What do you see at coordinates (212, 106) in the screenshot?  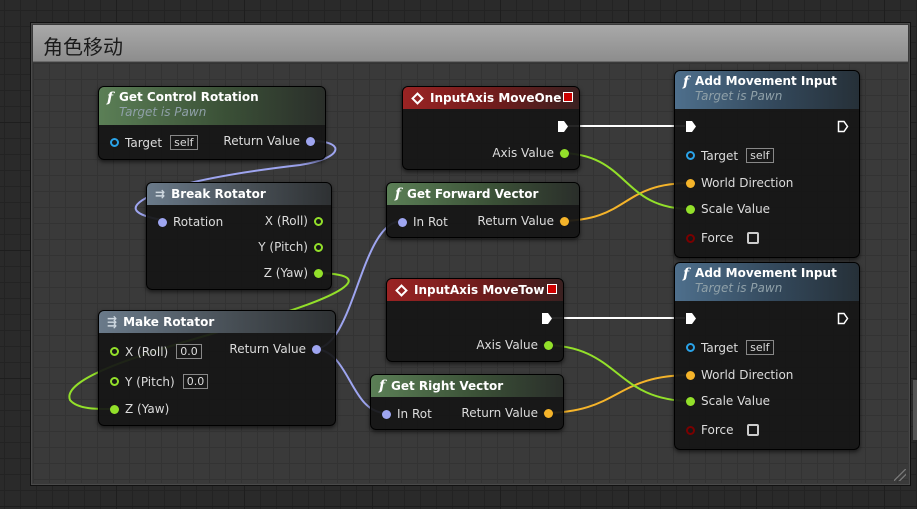 I see `node-header: f Get Control Rotation Target is Pawn` at bounding box center [212, 106].